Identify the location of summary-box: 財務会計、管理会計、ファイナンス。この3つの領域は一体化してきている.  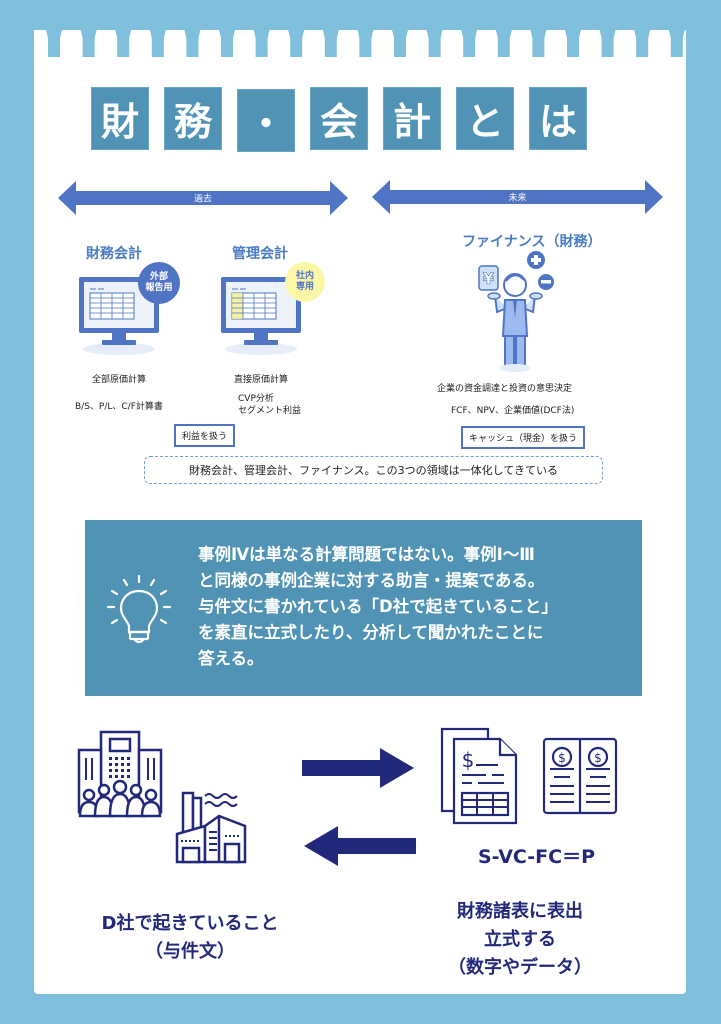
(373, 470).